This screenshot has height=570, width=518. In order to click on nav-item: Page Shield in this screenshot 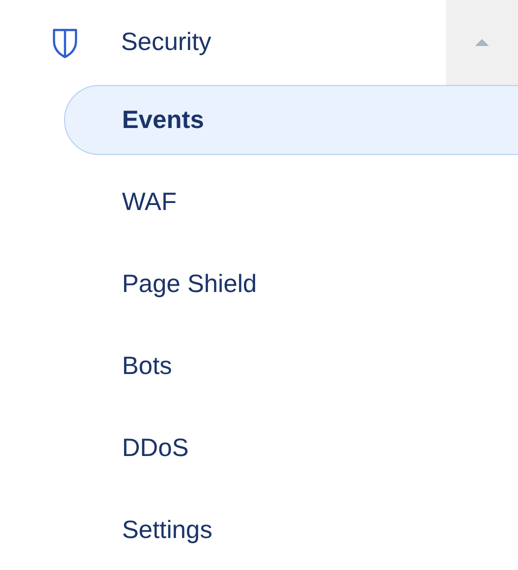, I will do `click(291, 284)`.